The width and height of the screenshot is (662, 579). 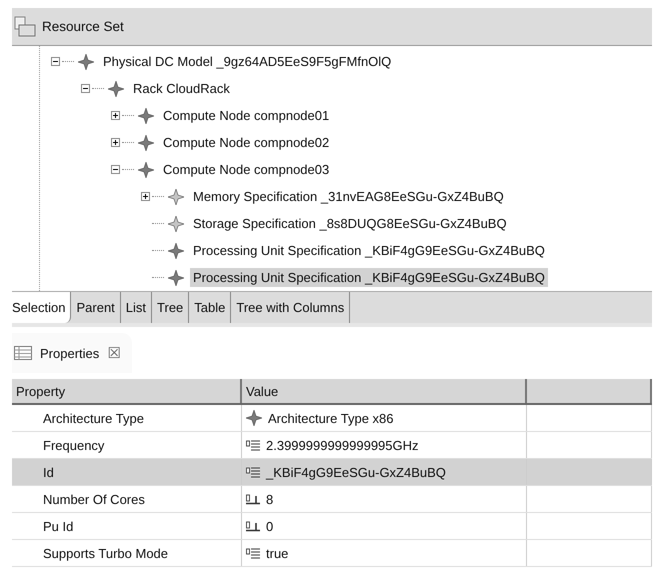 What do you see at coordinates (181, 88) in the screenshot?
I see `tree-item: Rack CloudRack` at bounding box center [181, 88].